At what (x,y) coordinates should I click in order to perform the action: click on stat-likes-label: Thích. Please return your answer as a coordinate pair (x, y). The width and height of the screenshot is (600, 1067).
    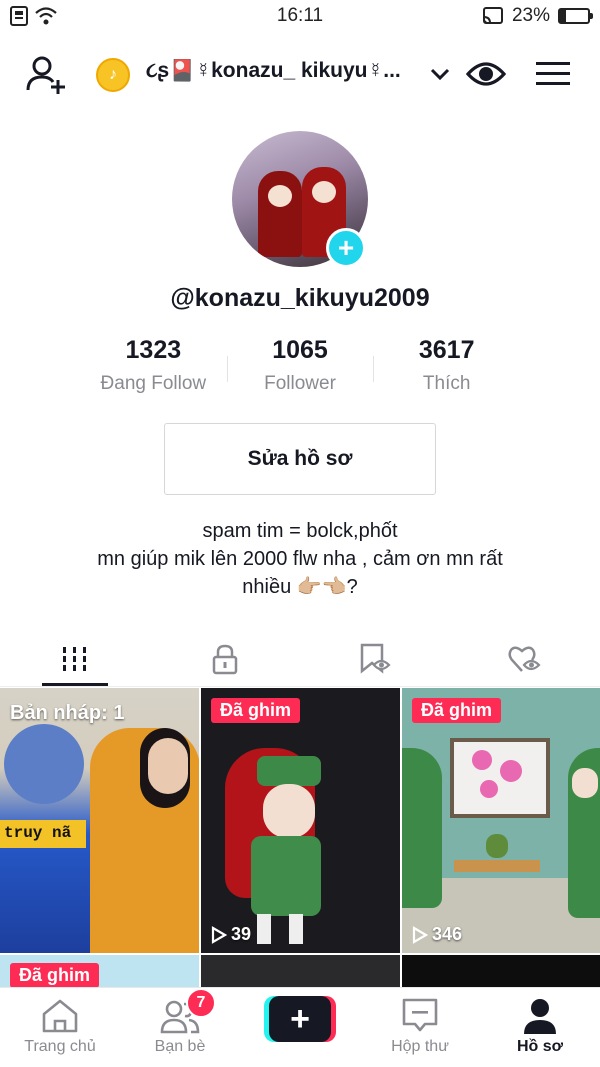
    Looking at the image, I should click on (446, 383).